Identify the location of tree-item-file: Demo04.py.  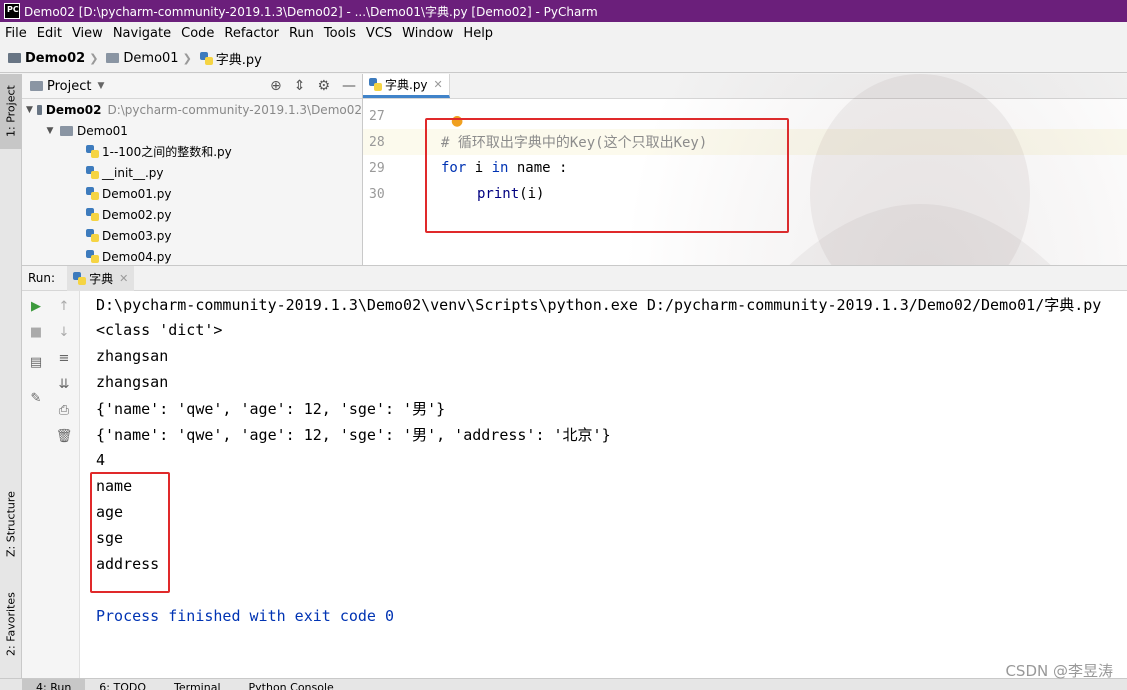
(192, 255).